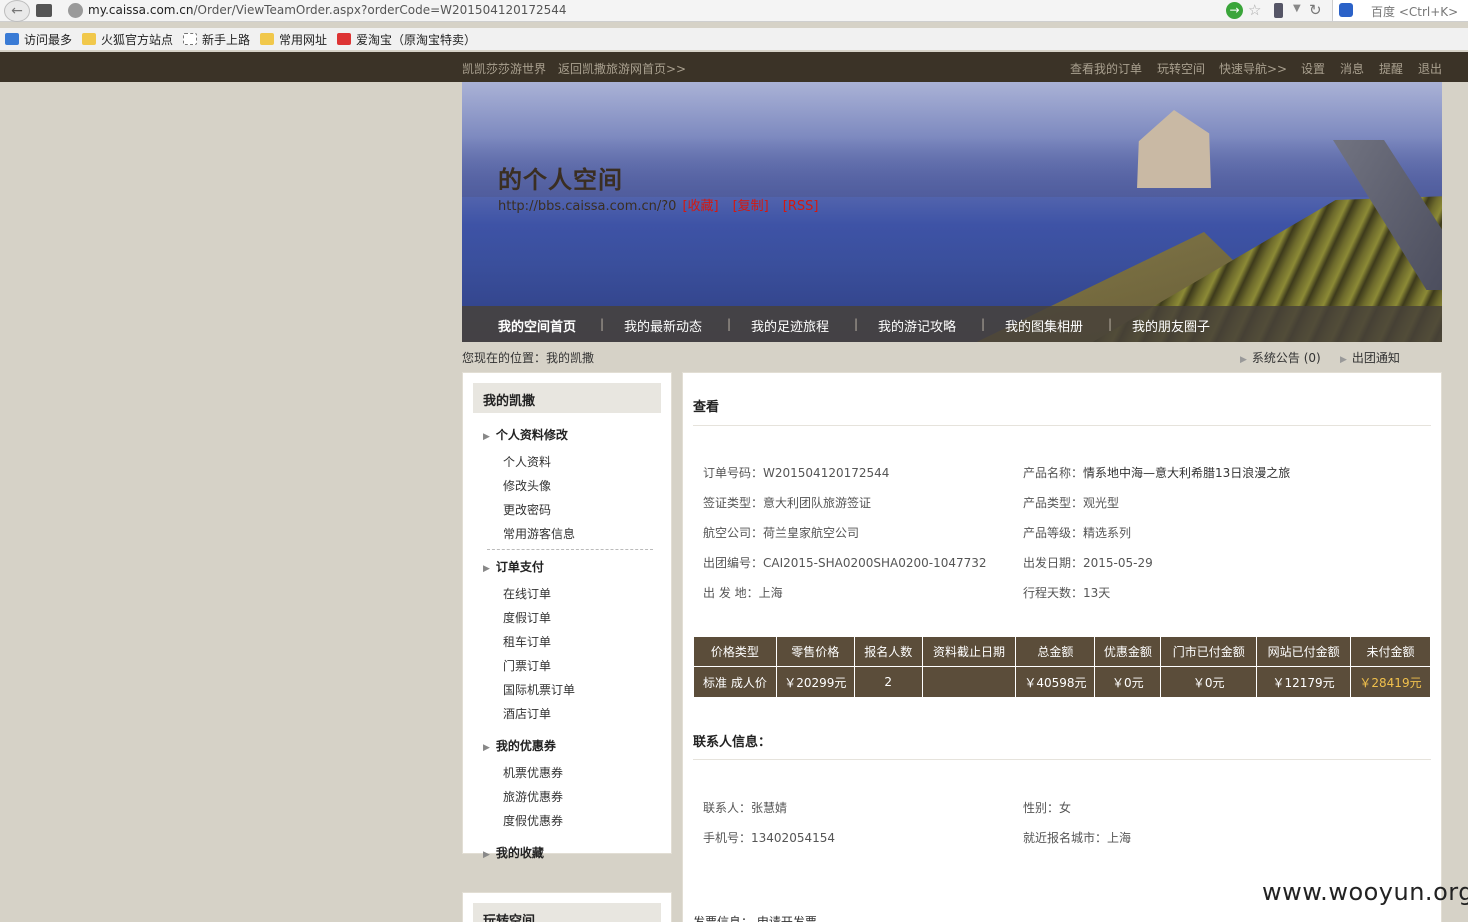 This screenshot has width=1468, height=922. Describe the element at coordinates (527, 641) in the screenshot. I see `sidebar-item-car-orders: 租车订单` at that location.